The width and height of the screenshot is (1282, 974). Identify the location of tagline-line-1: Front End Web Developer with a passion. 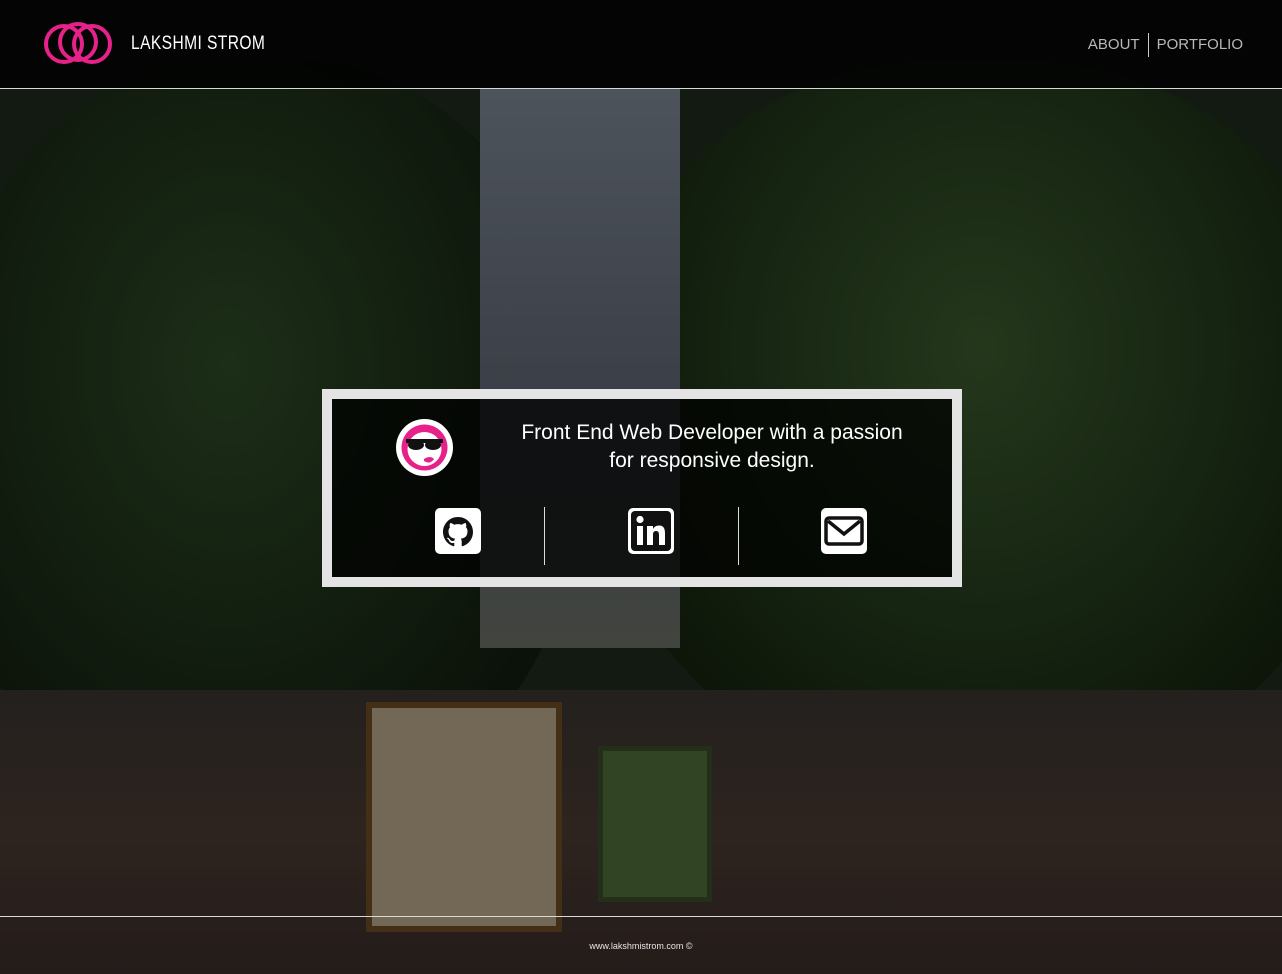
(712, 432).